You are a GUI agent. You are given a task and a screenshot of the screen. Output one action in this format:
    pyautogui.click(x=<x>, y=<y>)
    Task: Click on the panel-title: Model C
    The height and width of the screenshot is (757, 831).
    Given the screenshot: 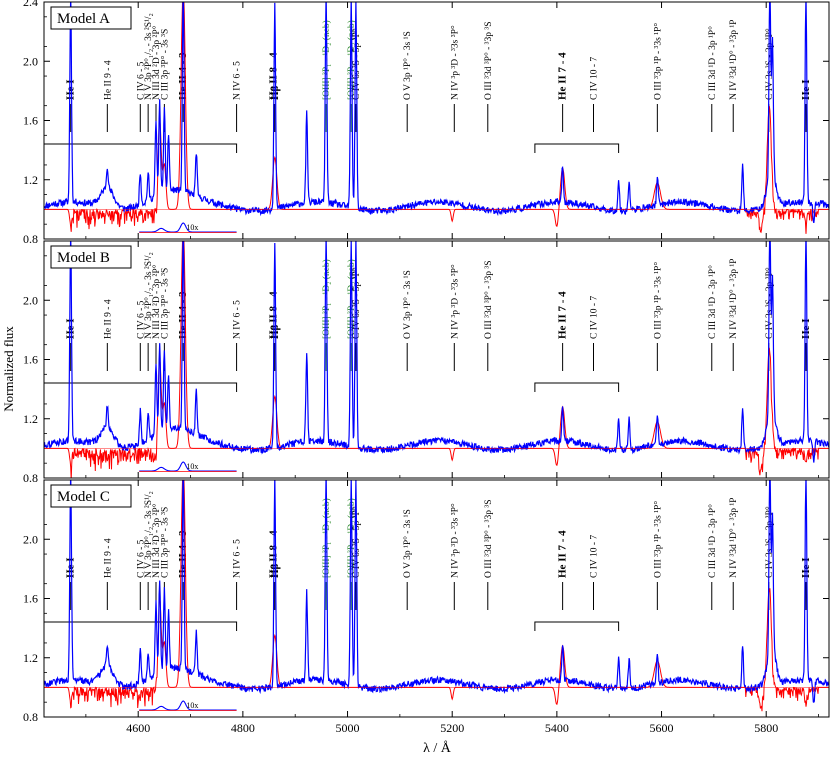 What is the action you would take?
    pyautogui.click(x=83, y=497)
    